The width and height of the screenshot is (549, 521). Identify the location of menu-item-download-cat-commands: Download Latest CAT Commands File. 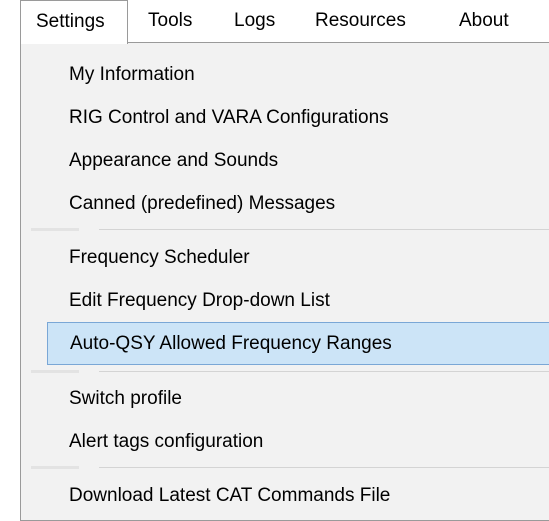
(285, 495).